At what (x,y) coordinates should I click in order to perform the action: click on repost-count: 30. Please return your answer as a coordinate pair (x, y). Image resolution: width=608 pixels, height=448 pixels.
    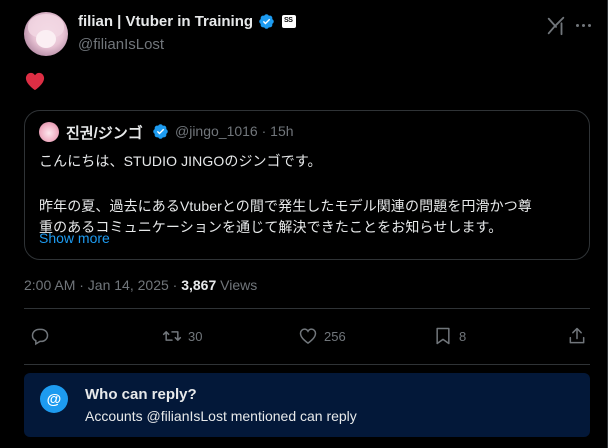
    Looking at the image, I should click on (195, 336).